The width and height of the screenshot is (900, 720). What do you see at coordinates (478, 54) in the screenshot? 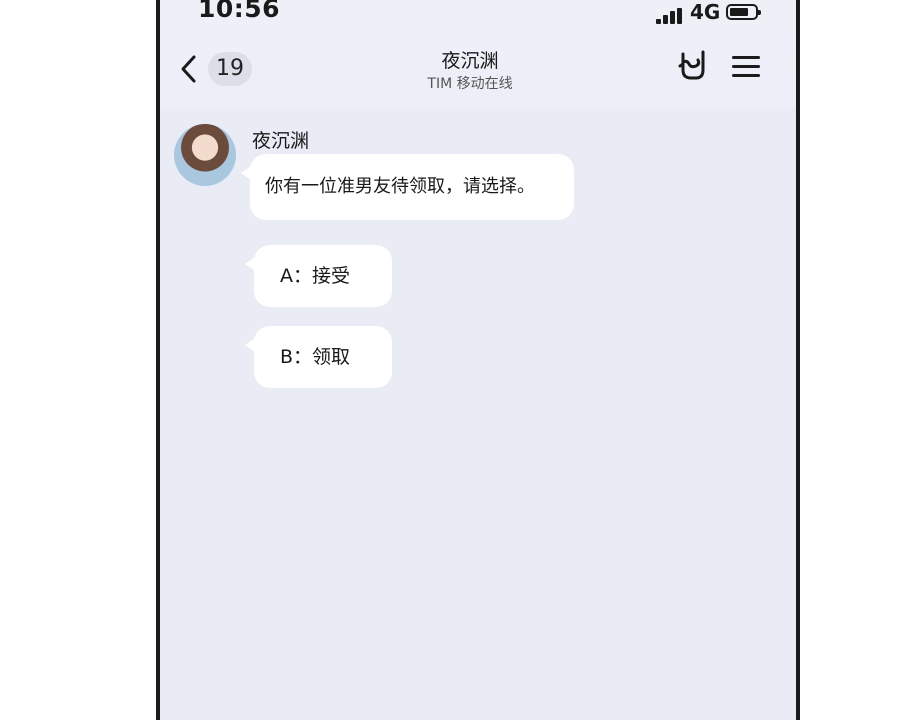
I see `top-bar: 10:56 4G 19 夜沉渊 TIM 移动在线` at bounding box center [478, 54].